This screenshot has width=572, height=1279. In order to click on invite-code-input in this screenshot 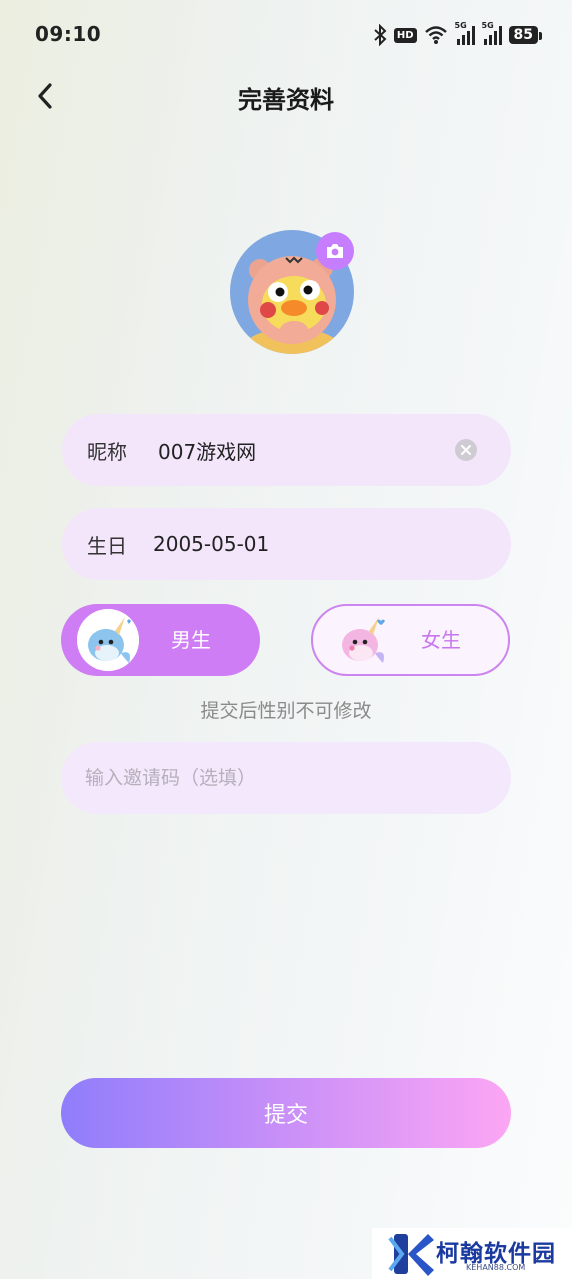, I will do `click(286, 778)`.